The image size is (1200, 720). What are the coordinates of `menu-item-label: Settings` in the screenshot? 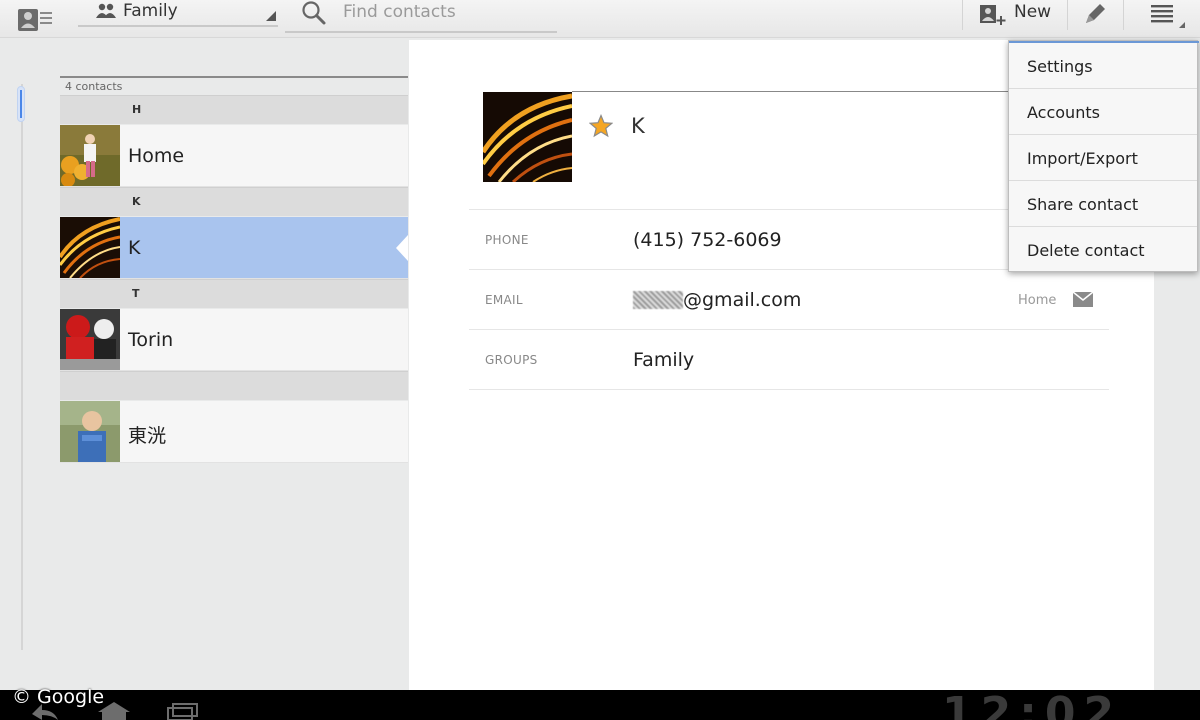 It's located at (1060, 66).